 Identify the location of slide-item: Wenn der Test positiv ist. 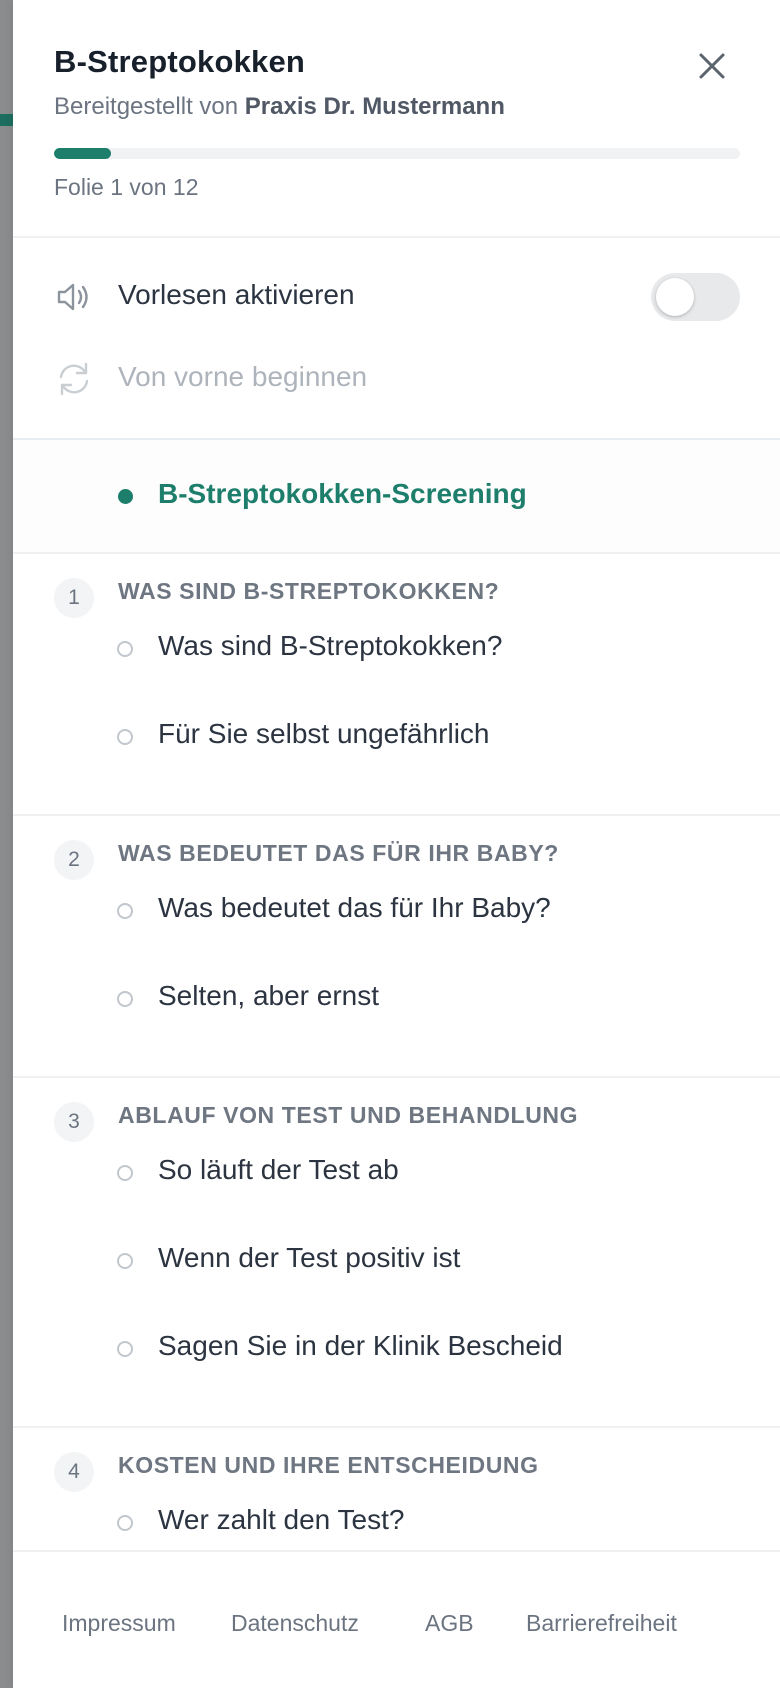
(396, 1263).